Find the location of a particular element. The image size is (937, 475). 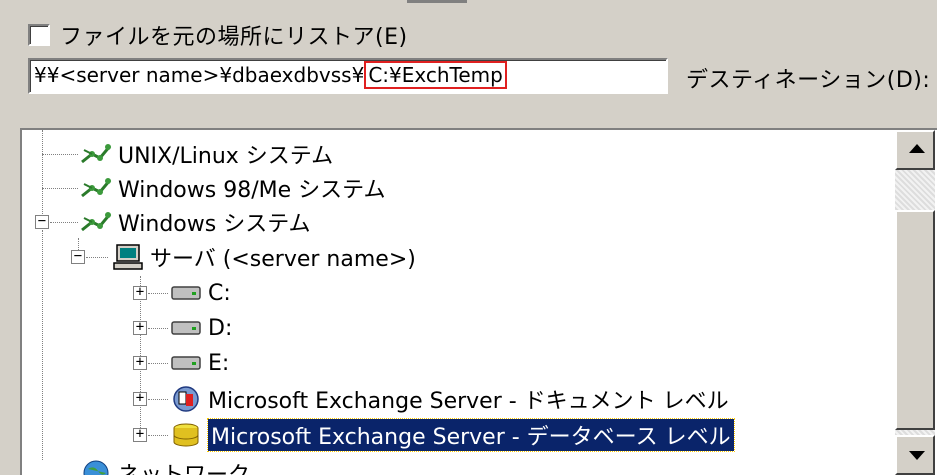

tree-item-windows: Windows システム is located at coordinates (195, 222).